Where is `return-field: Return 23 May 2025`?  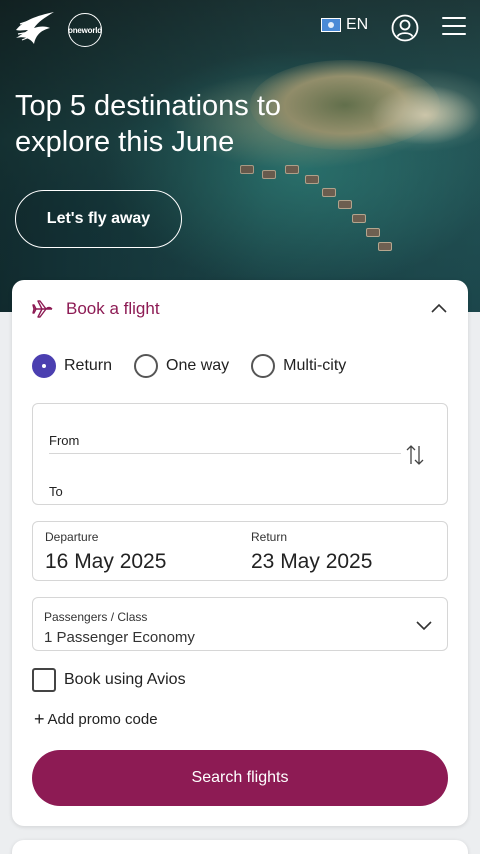 return-field: Return 23 May 2025 is located at coordinates (311, 552).